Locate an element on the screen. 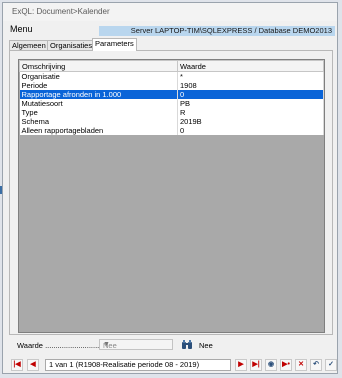  menu-item-menu: Menu is located at coordinates (21, 29).